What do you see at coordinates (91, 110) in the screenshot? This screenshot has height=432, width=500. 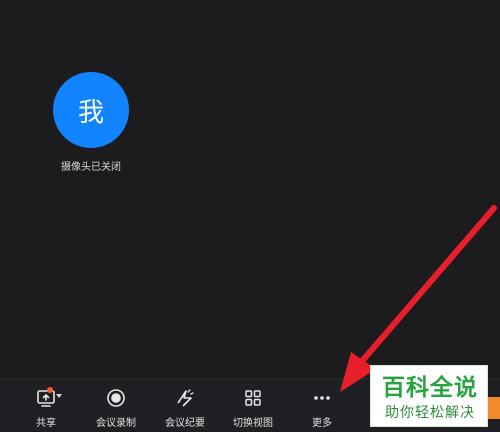 I see `avatar: 我` at bounding box center [91, 110].